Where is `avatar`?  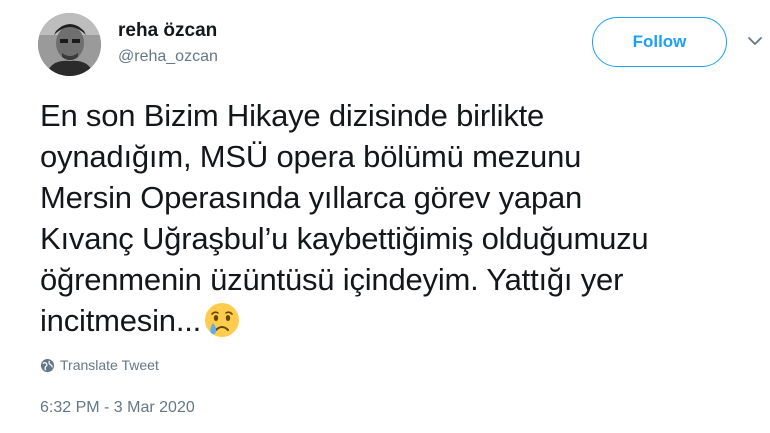 avatar is located at coordinates (69, 44).